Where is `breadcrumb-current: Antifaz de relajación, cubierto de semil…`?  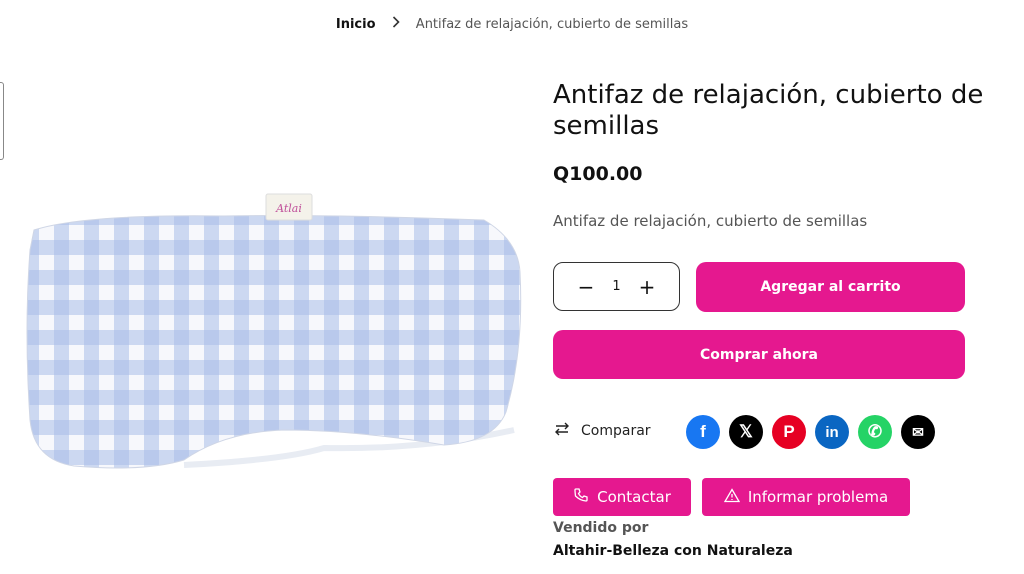 breadcrumb-current: Antifaz de relajación, cubierto de semil… is located at coordinates (552, 24).